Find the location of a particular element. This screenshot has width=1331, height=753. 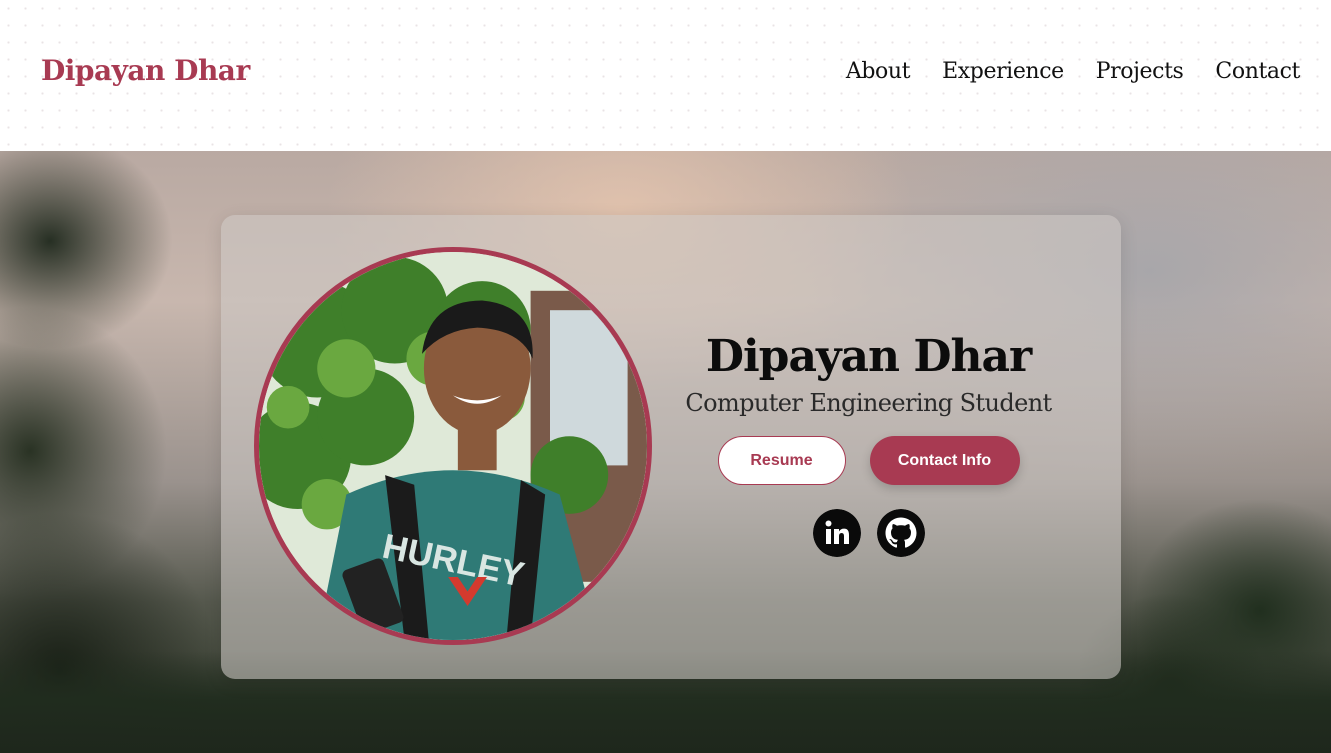

hero-button-row: Resume Contact Info is located at coordinates (868, 461).